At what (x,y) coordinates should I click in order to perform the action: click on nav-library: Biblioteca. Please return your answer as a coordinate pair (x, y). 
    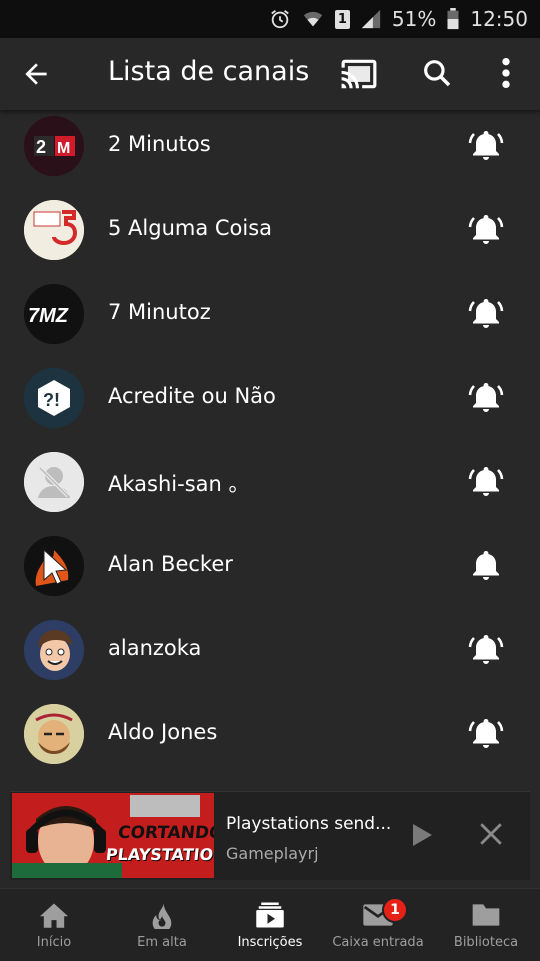
    Looking at the image, I should click on (486, 925).